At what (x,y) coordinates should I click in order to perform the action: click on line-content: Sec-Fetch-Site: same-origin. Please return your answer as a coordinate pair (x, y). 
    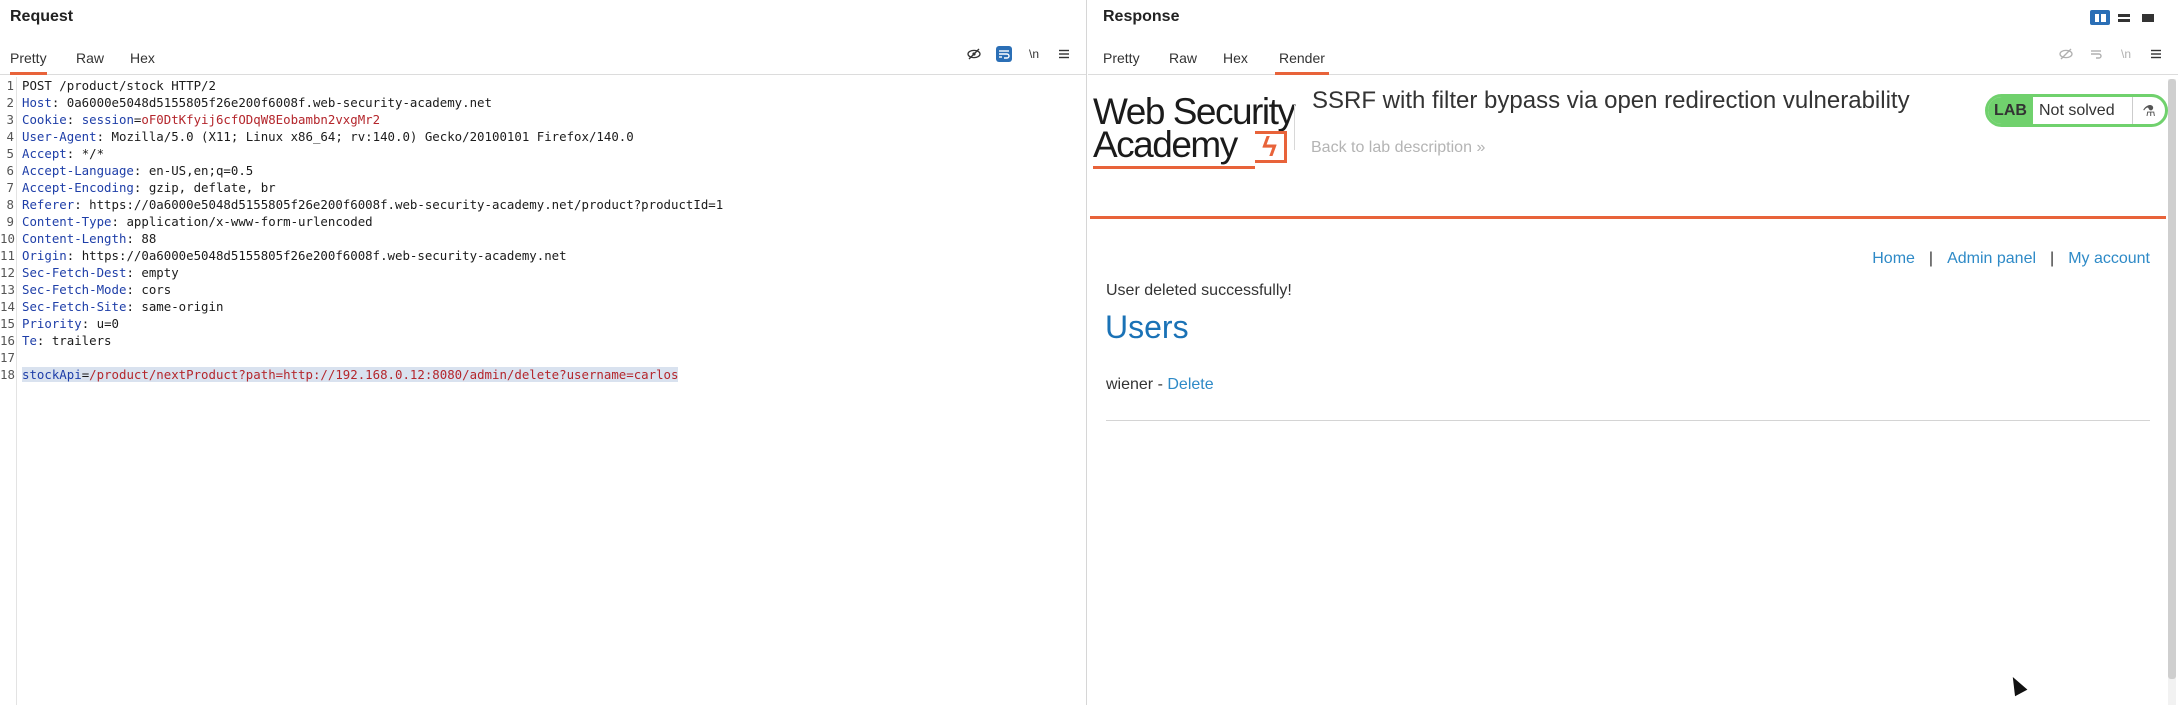
    Looking at the image, I should click on (122, 306).